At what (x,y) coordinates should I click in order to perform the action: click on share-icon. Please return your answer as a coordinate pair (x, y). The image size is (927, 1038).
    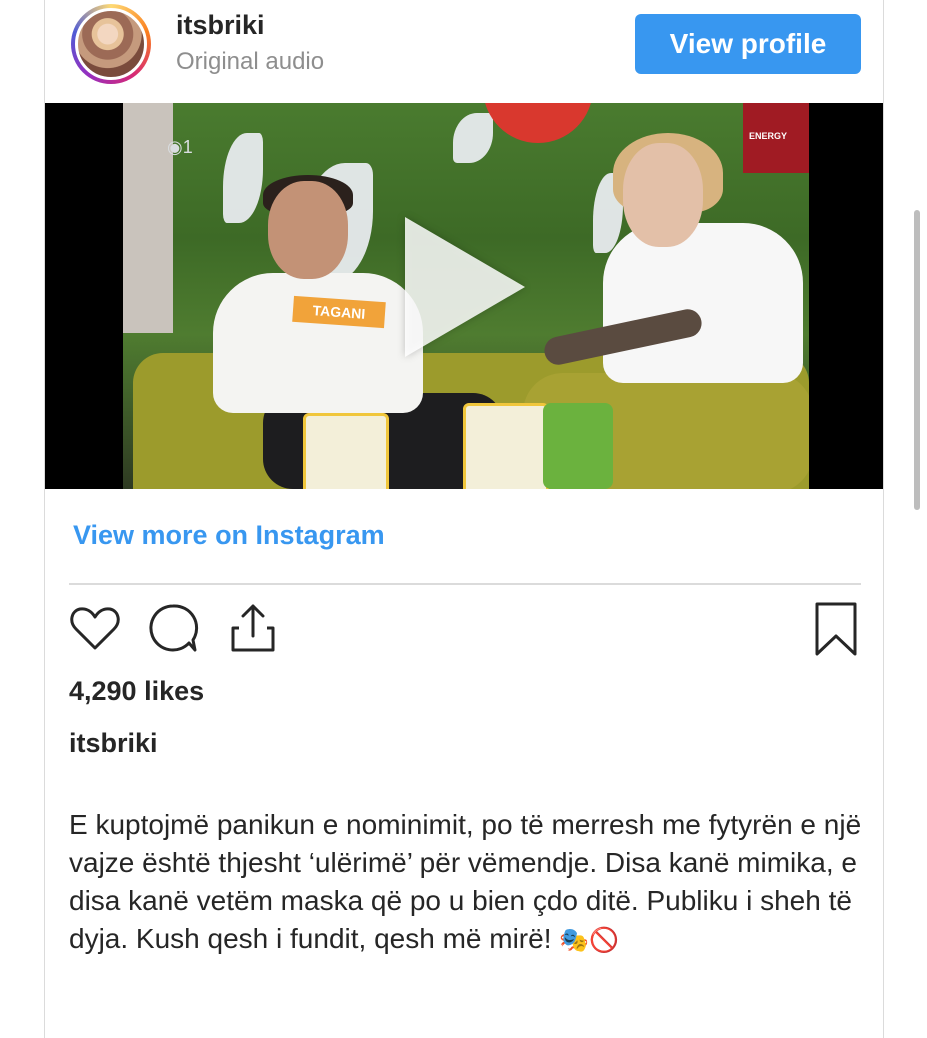
    Looking at the image, I should click on (253, 628).